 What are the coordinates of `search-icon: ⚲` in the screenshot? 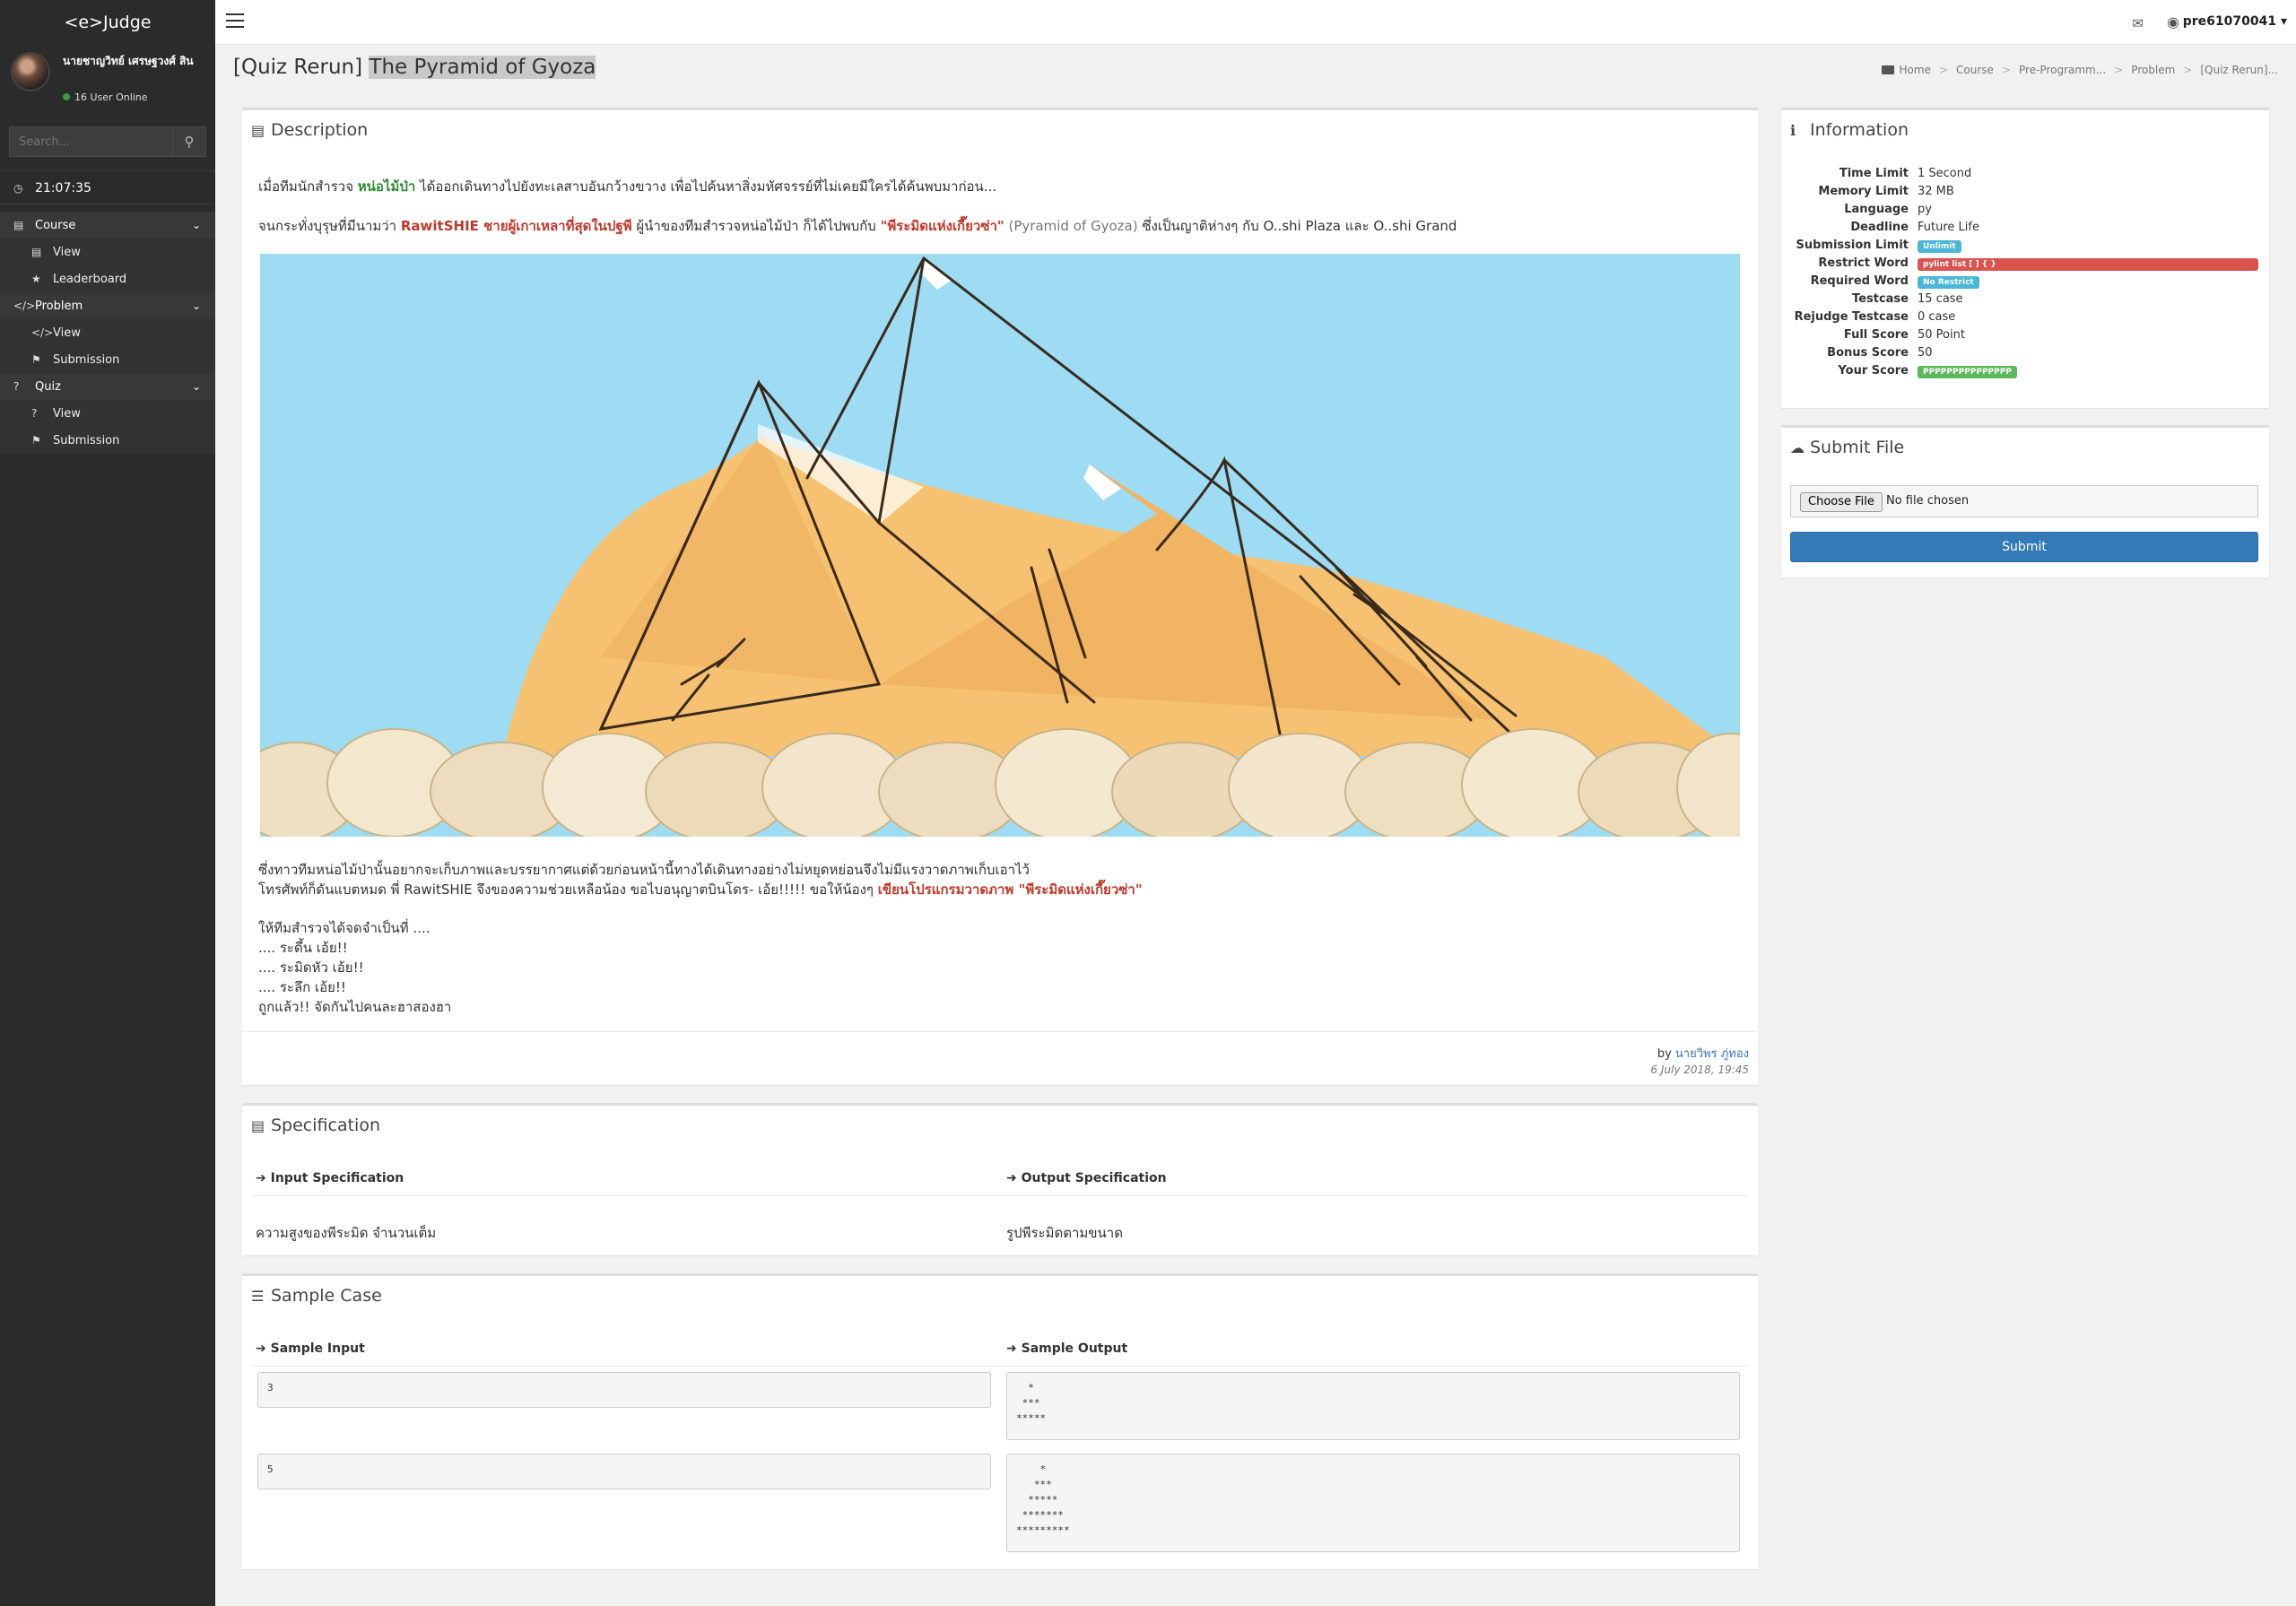 It's located at (189, 141).